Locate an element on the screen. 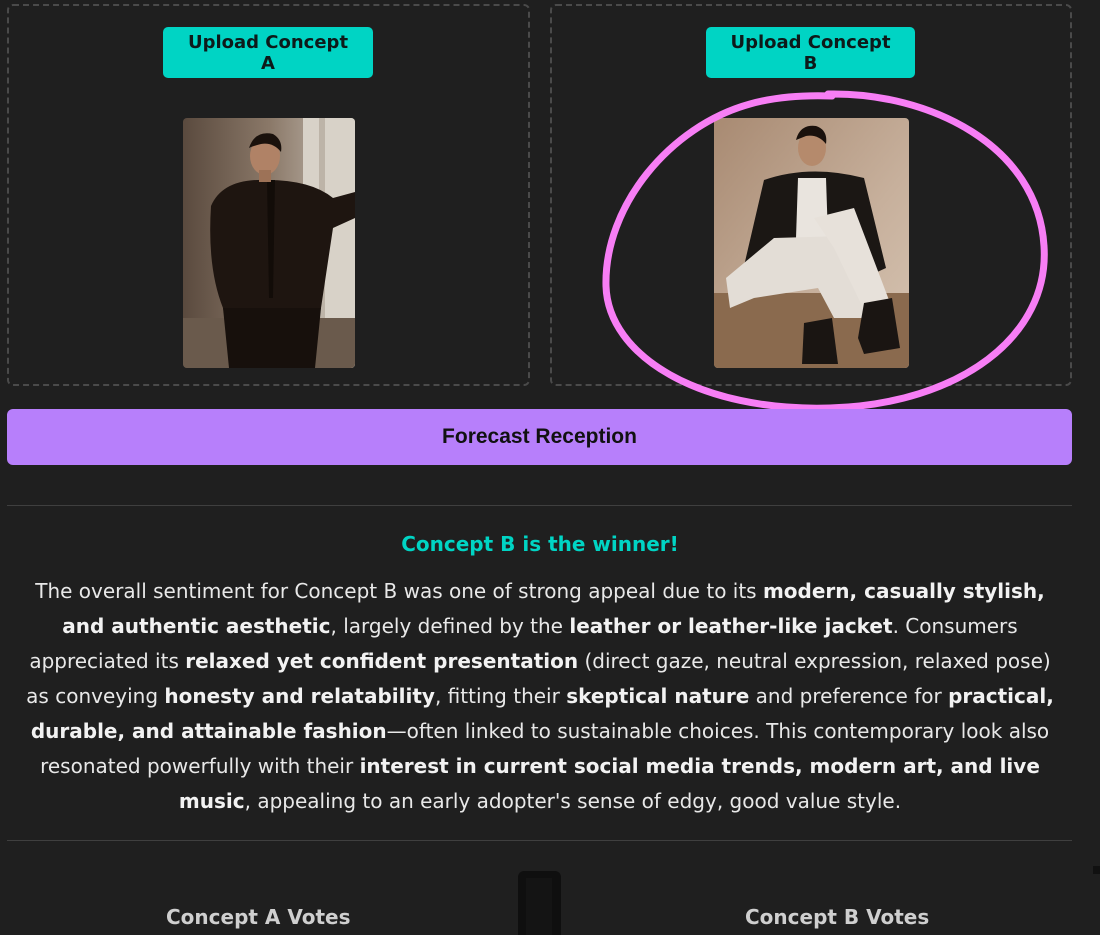 This screenshot has height=935, width=1100. summary-text: , fitting their is located at coordinates (500, 696).